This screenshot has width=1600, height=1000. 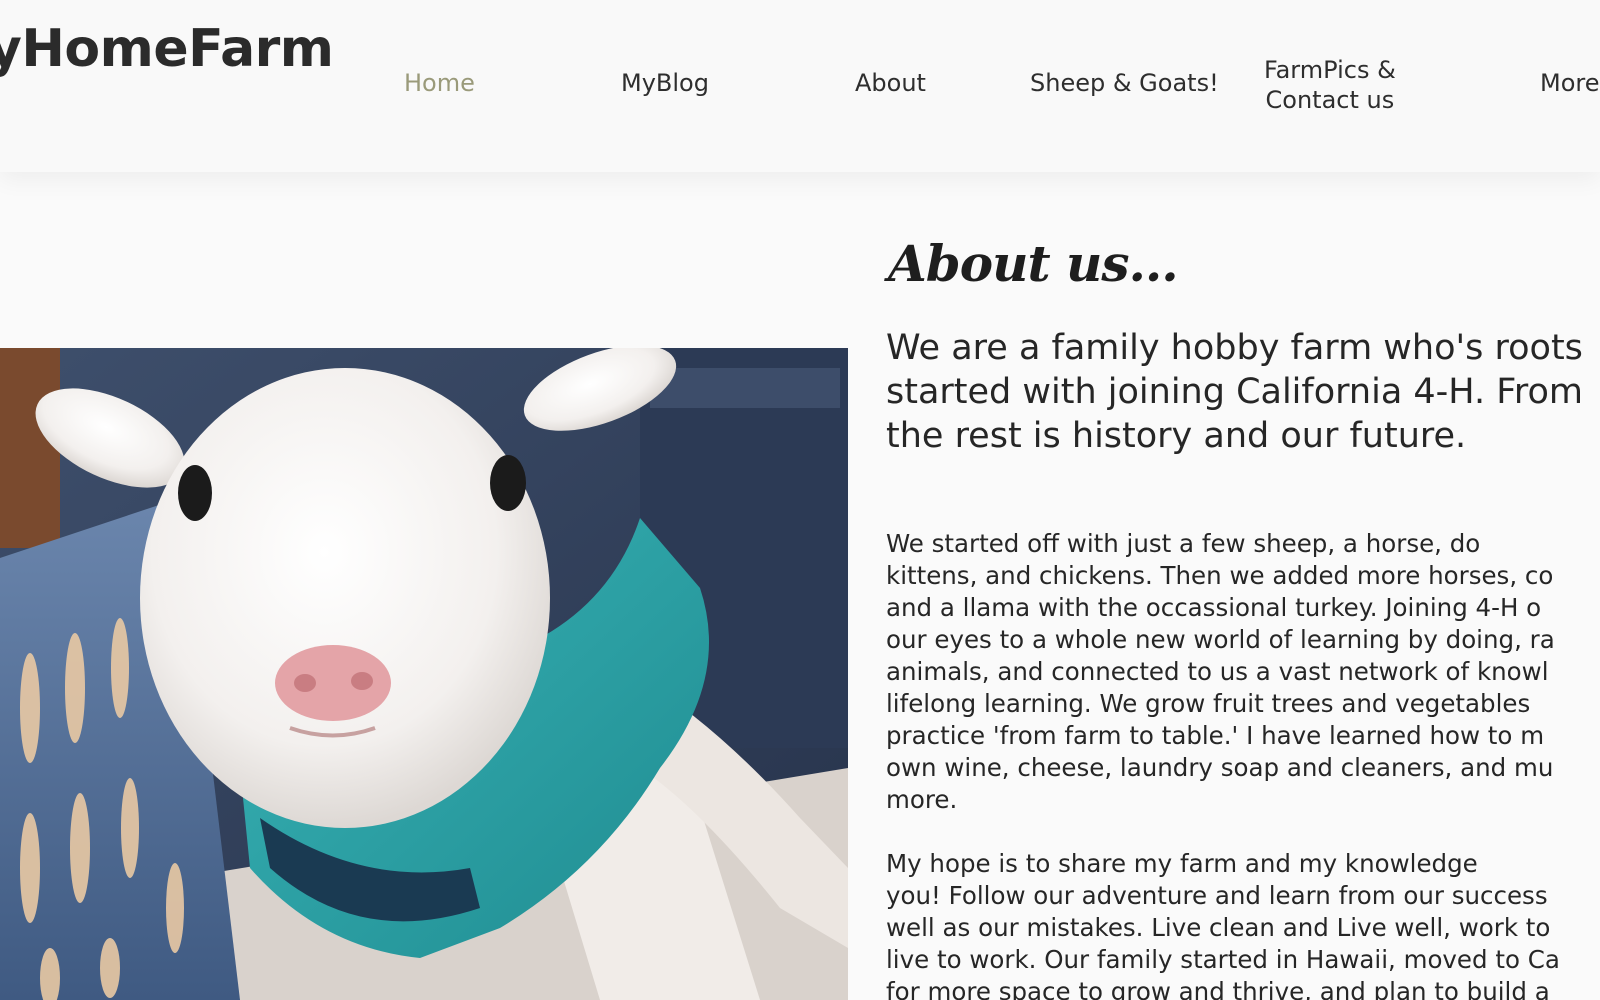 I want to click on nav-home: Home, so click(x=439, y=83).